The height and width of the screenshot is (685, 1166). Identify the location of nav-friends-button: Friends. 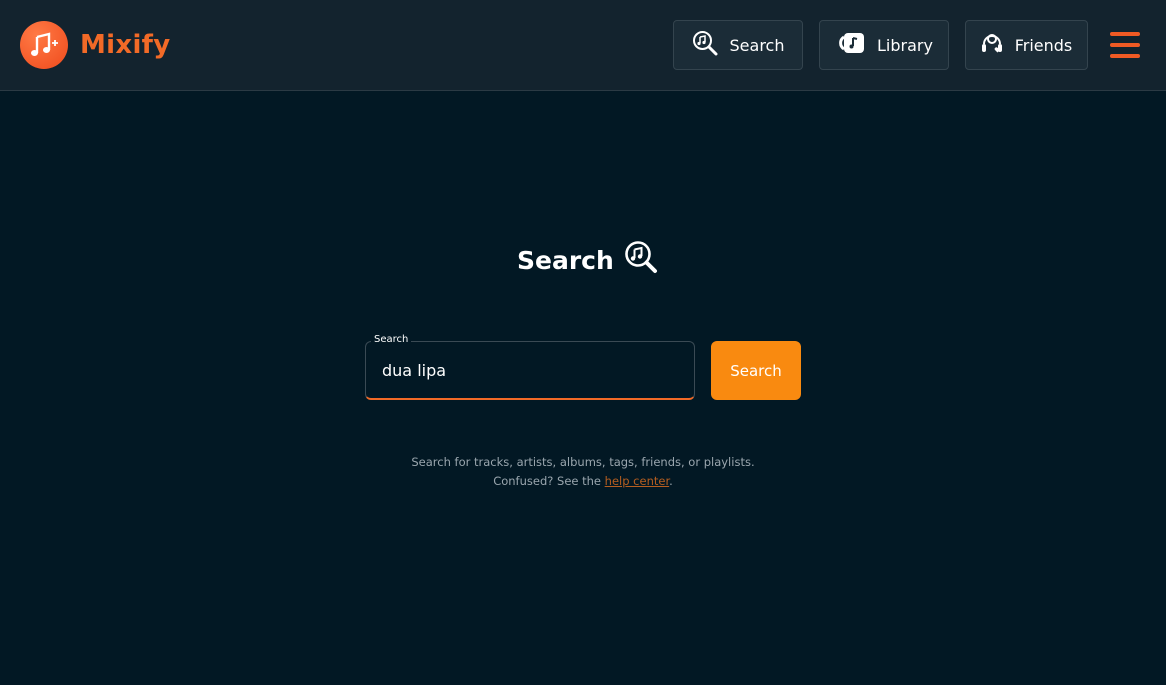
(1026, 45).